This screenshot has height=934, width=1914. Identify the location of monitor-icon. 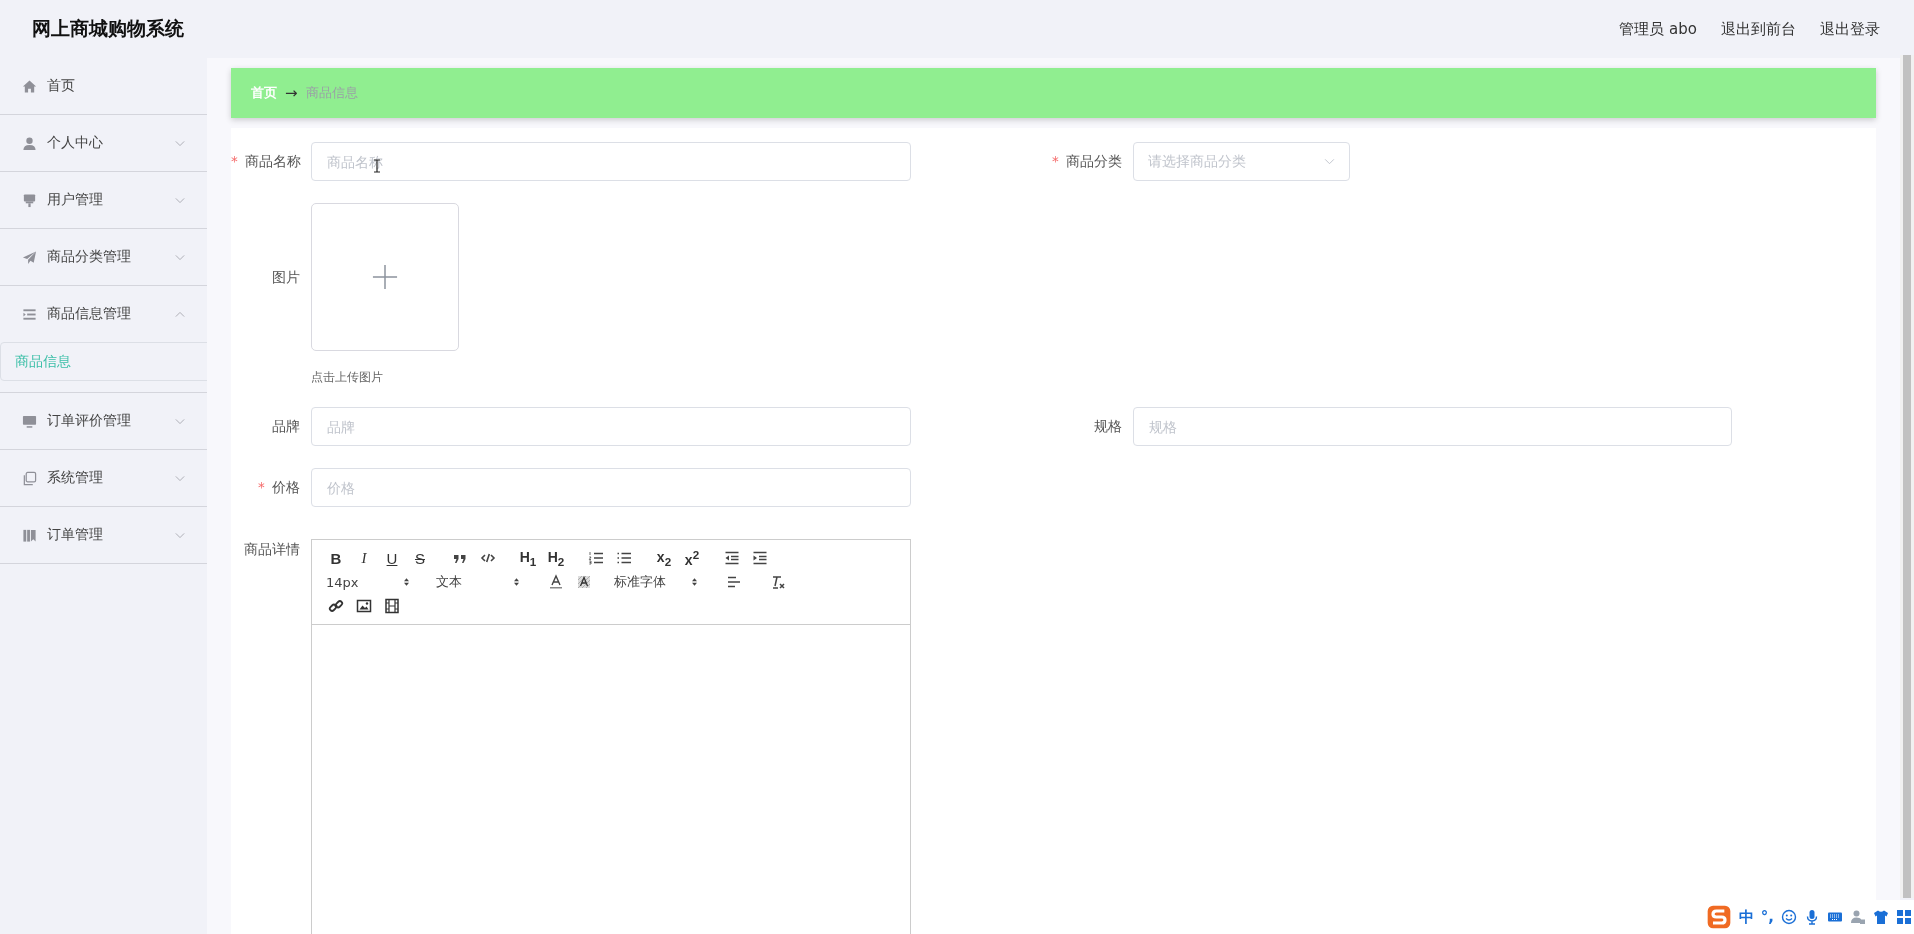
(29, 421).